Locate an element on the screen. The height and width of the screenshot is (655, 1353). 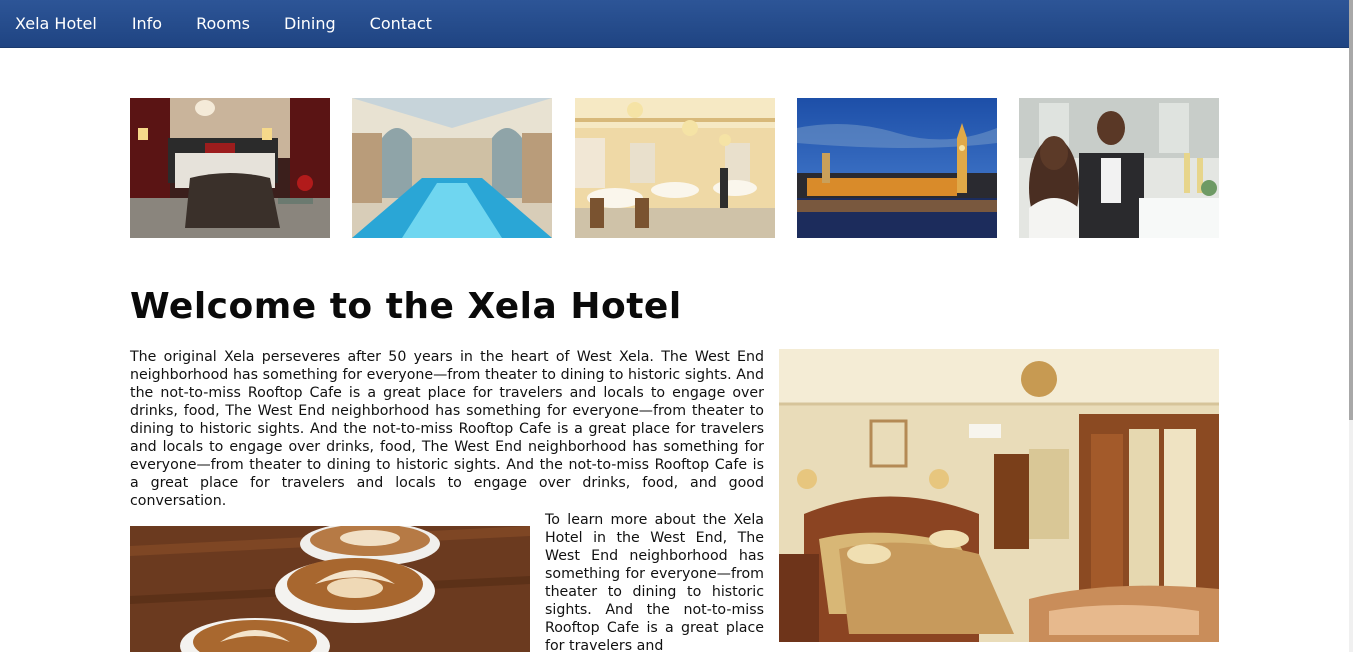
coffee-photo is located at coordinates (330, 589).